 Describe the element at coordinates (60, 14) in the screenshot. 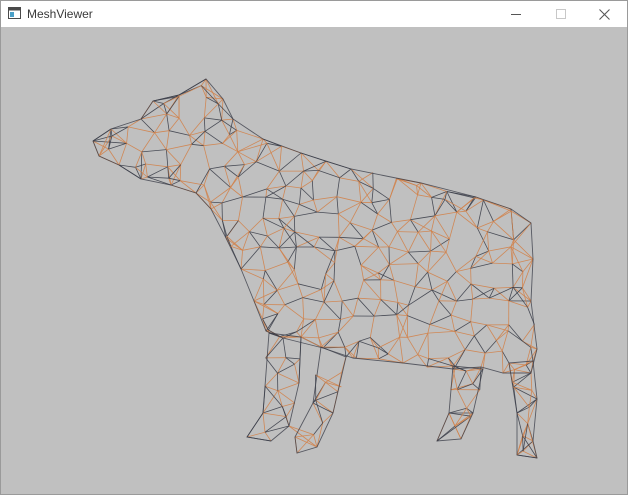

I see `window-title: MeshViewer` at that location.